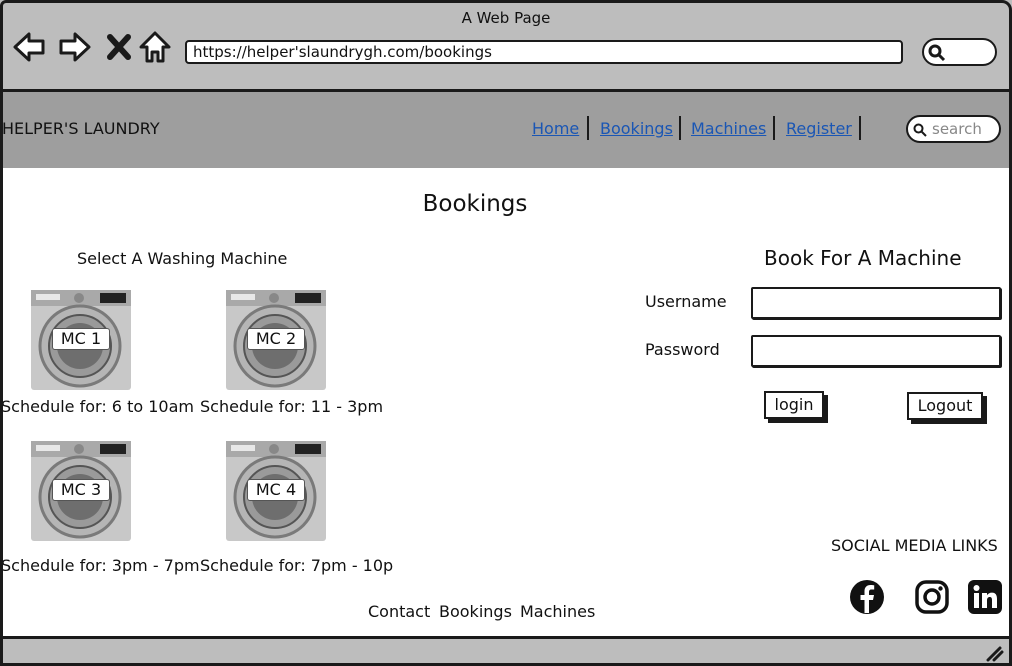 The height and width of the screenshot is (666, 1012). I want to click on login-button: login, so click(794, 405).